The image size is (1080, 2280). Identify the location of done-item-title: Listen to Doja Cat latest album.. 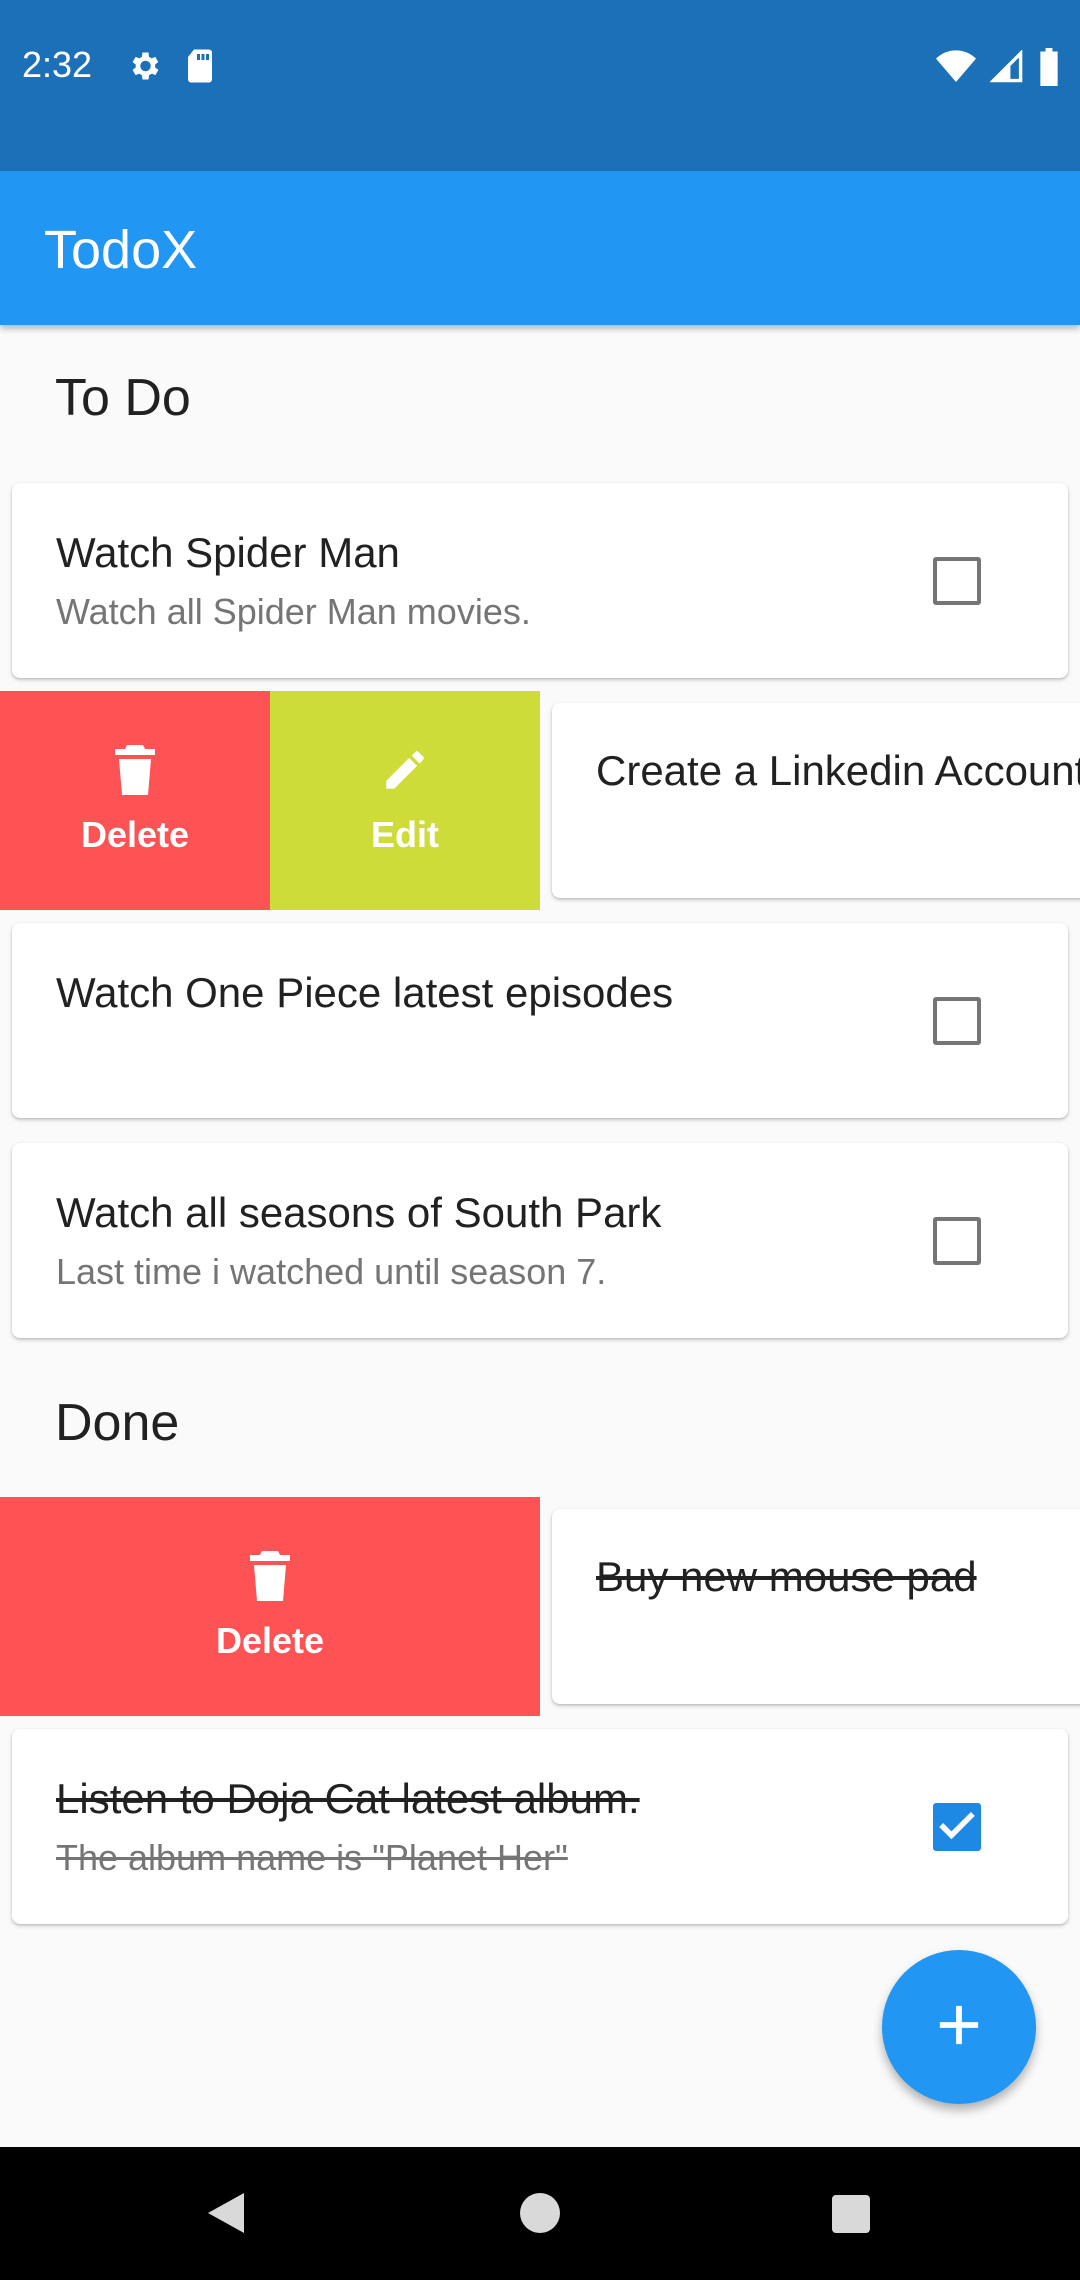
(348, 1798).